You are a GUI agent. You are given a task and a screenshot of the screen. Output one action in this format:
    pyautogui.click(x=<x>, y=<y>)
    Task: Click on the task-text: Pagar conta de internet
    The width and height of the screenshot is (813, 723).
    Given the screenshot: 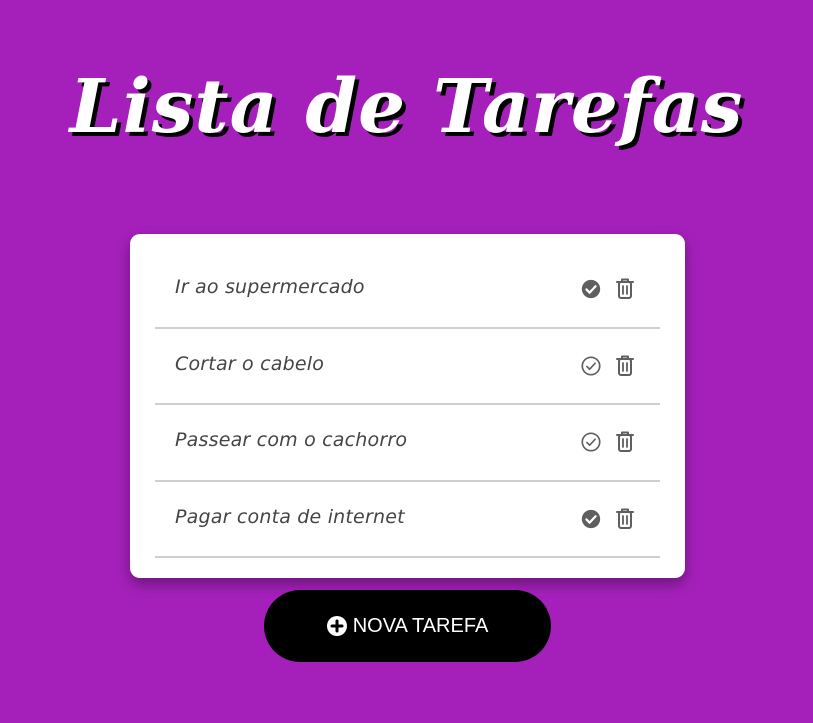 What is the action you would take?
    pyautogui.click(x=290, y=516)
    